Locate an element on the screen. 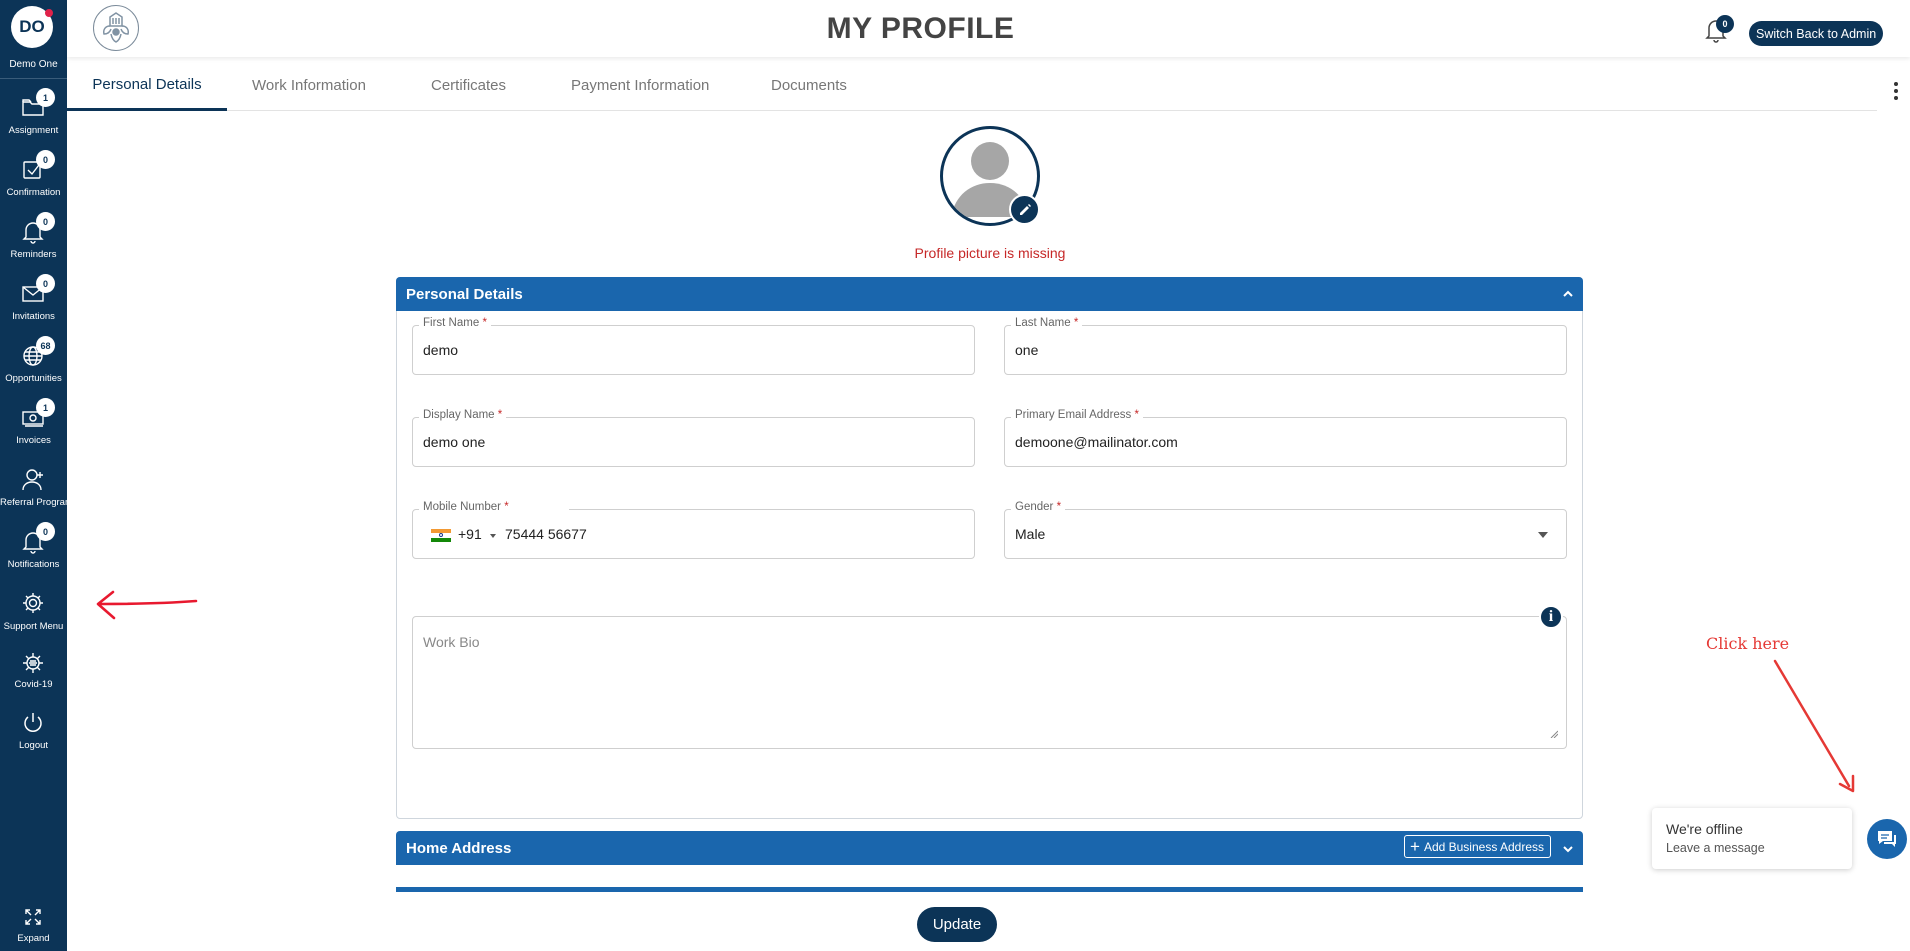 This screenshot has width=1910, height=951. avatar: DO is located at coordinates (32, 27).